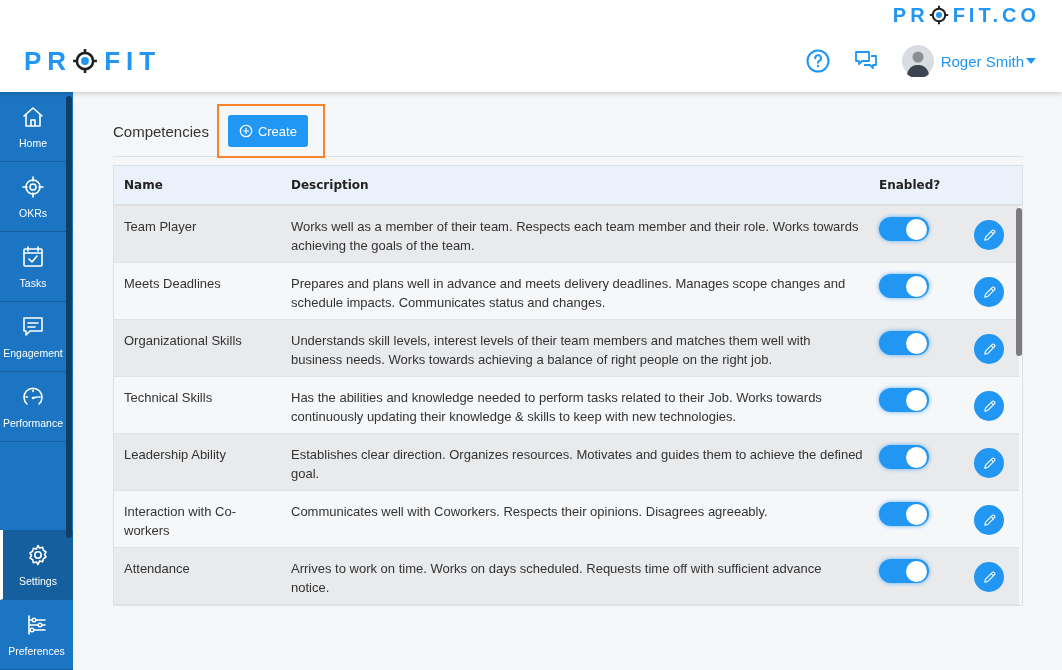 This screenshot has height=670, width=1062. Describe the element at coordinates (33, 326) in the screenshot. I see `chat-icon` at that location.